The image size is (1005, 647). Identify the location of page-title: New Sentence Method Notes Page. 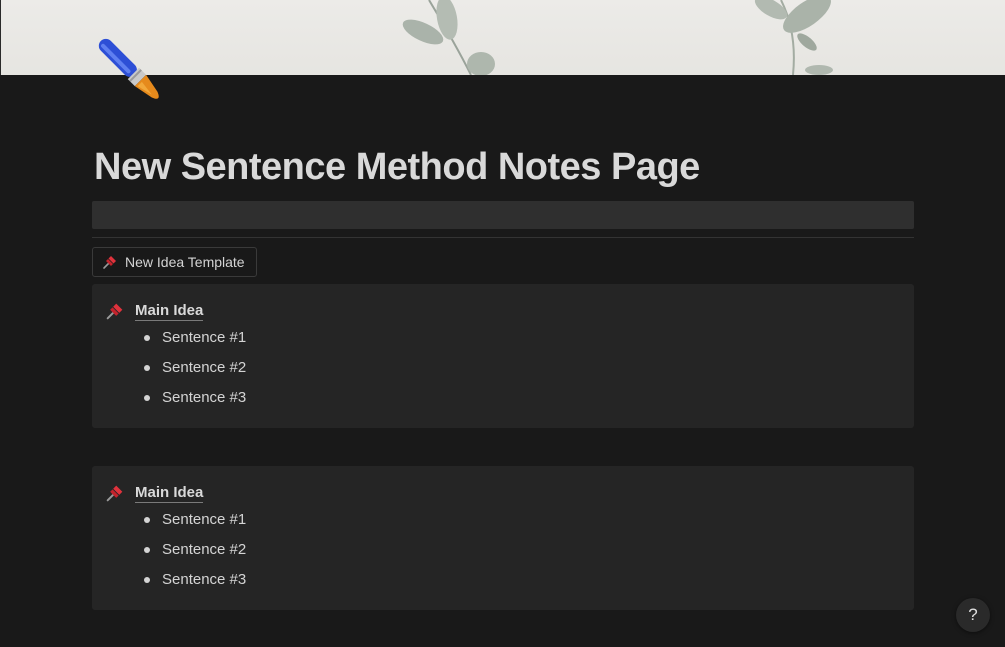
(397, 167).